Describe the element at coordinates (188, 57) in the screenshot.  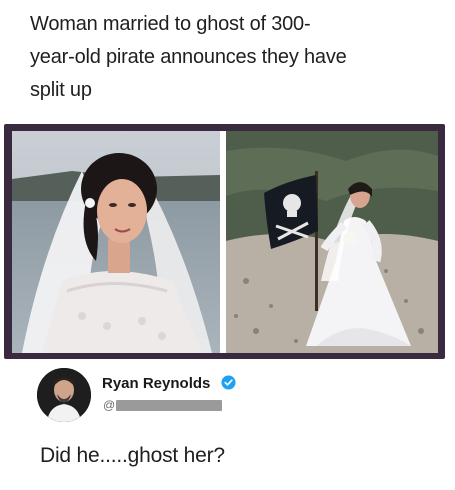
I see `headline-line-2: year-old pirate announces they have` at that location.